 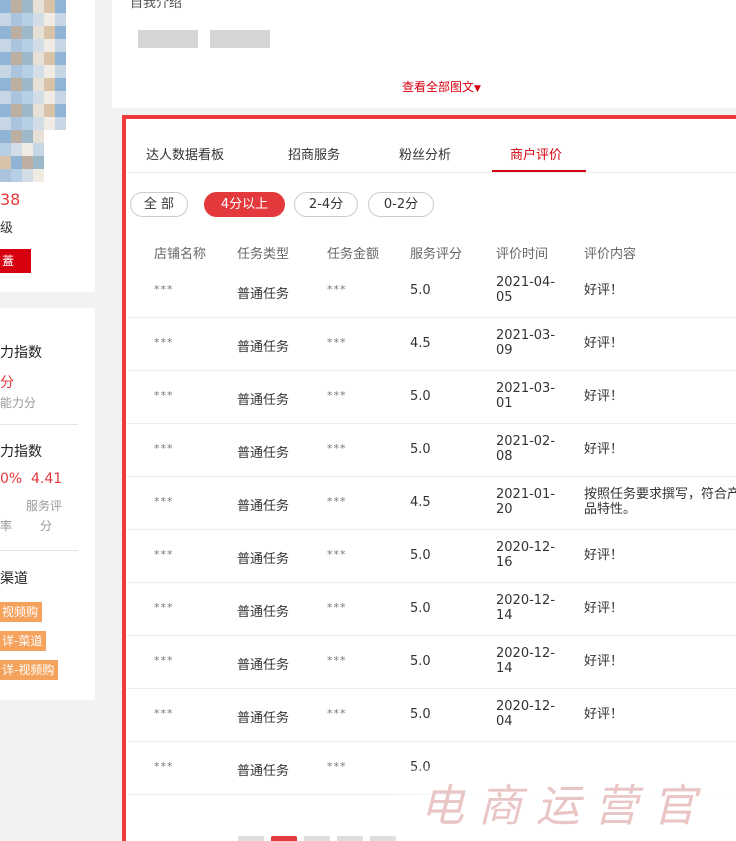 I want to click on intro-card: 自我介绍 查看全部图文▼, so click(x=424, y=54).